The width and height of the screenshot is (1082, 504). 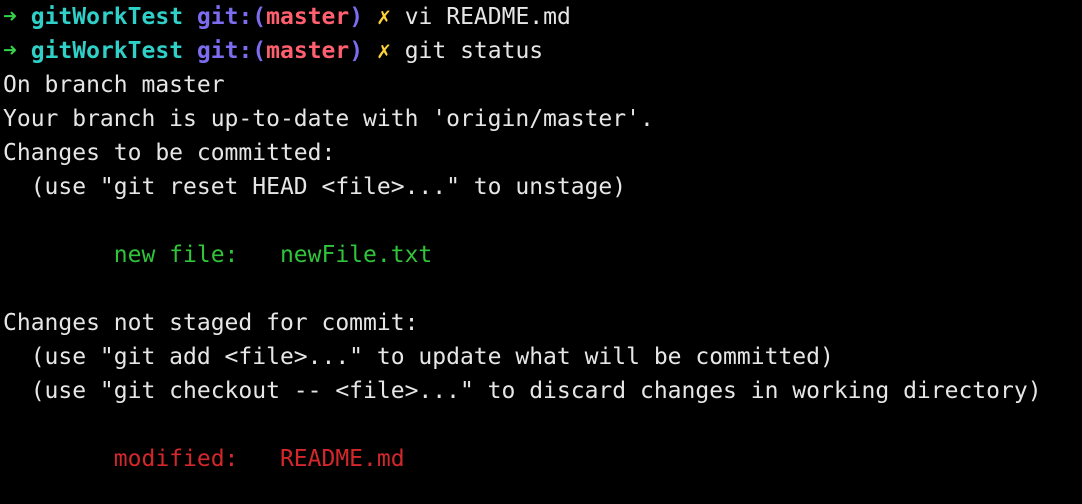 I want to click on prompt-command: git status, so click(x=474, y=51).